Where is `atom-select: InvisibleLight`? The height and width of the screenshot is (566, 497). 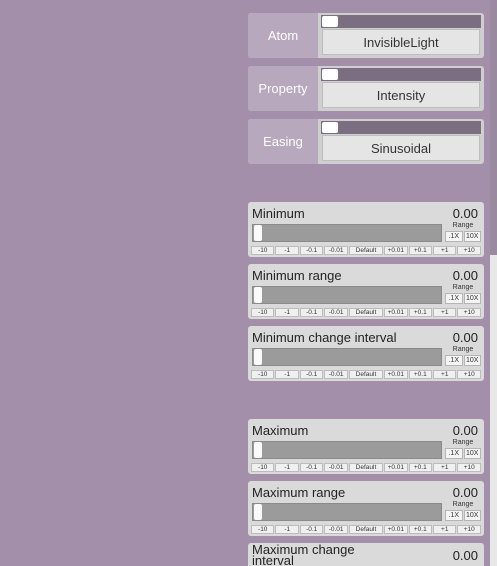 atom-select: InvisibleLight is located at coordinates (401, 42).